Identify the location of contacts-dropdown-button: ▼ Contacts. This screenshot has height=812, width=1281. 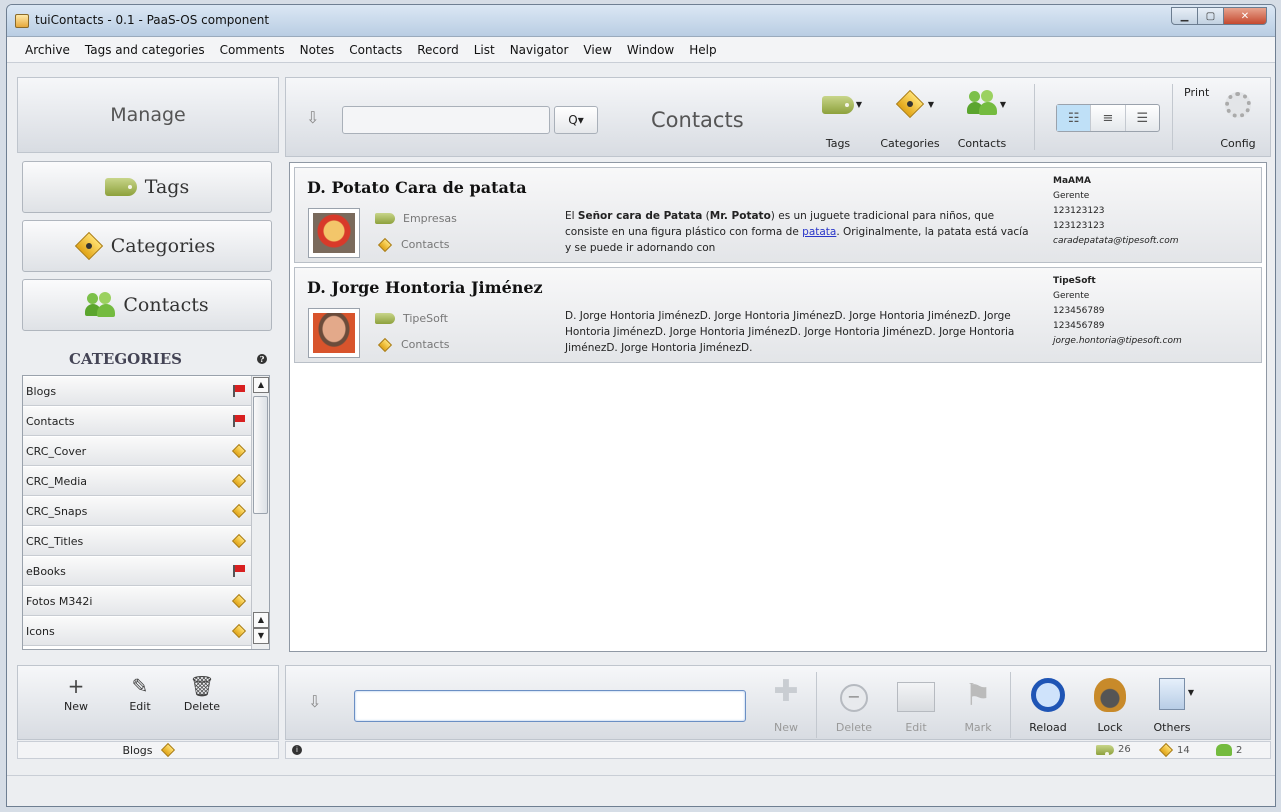
(982, 119).